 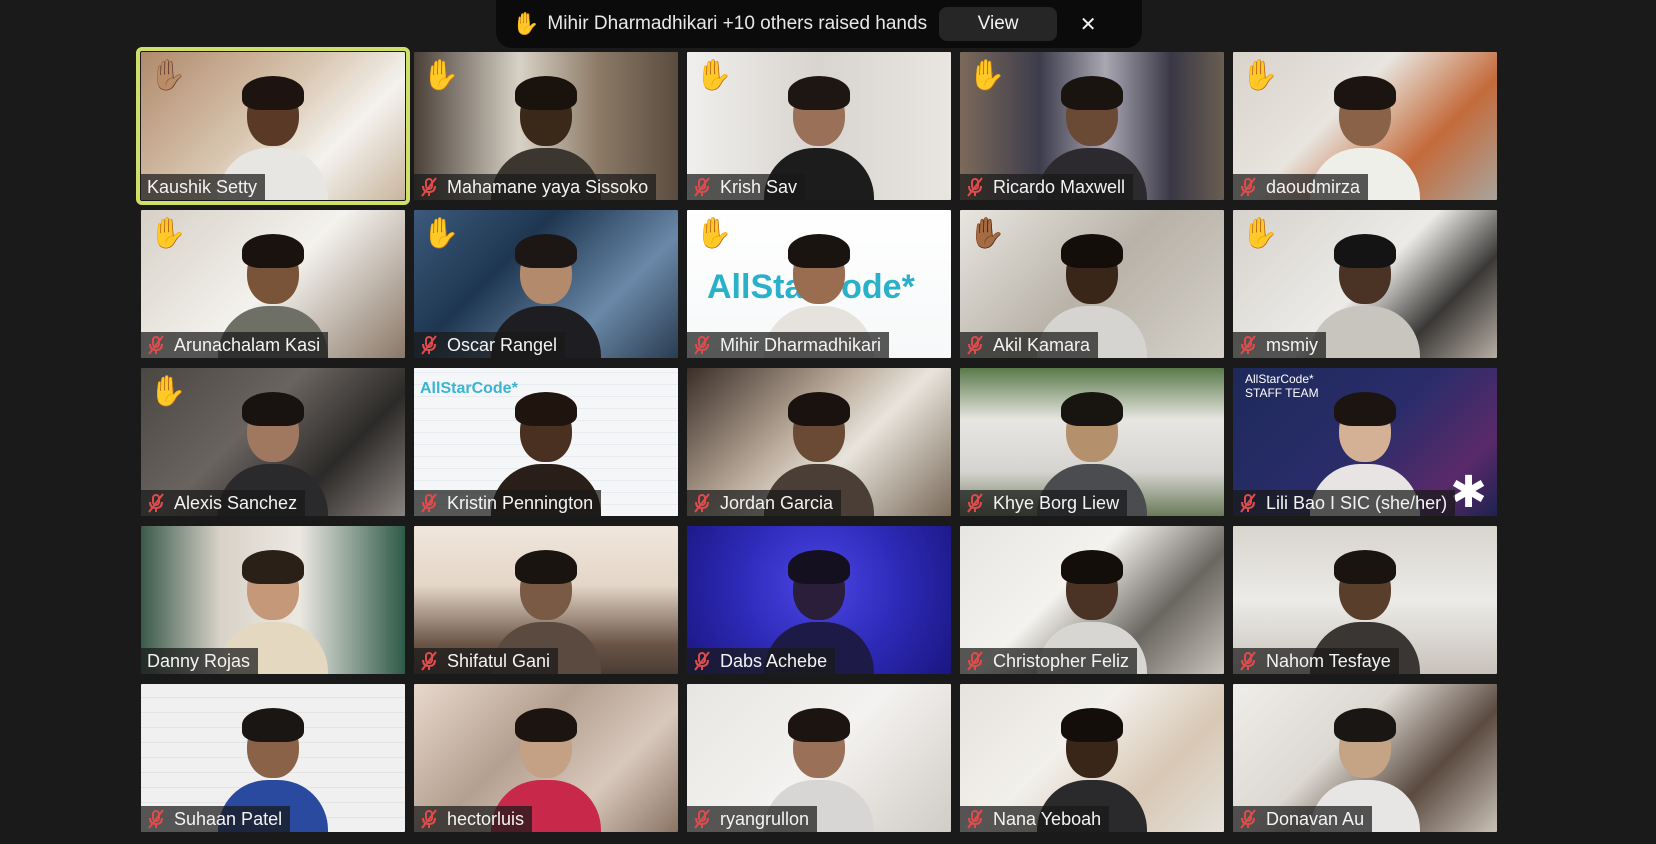 I want to click on participant-name-label: Alexis Sanchez, so click(x=223, y=503).